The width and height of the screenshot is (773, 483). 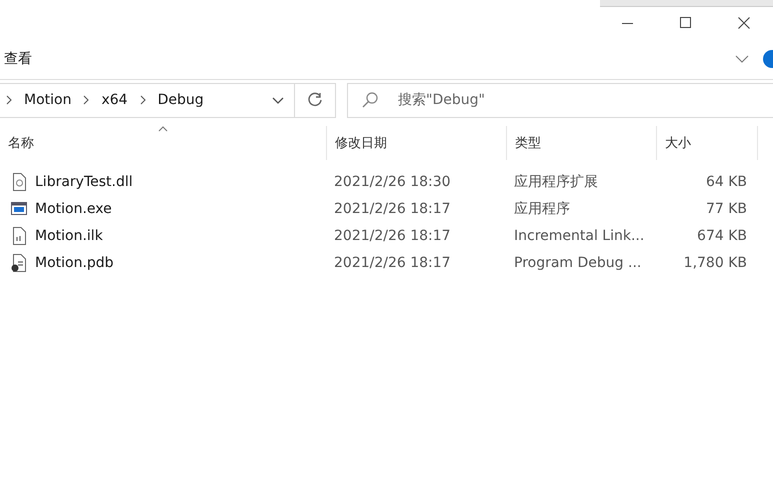 I want to click on column-header: 大小, so click(x=707, y=143).